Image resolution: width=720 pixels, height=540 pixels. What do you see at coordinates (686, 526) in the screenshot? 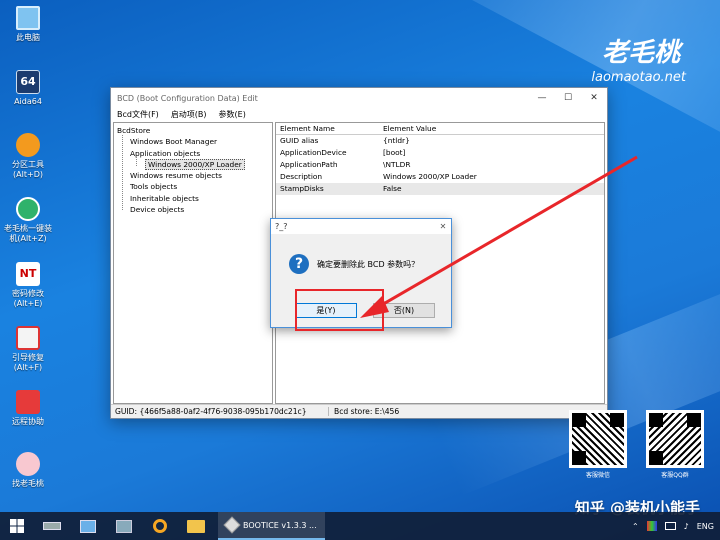
I see `tray-volume-icon: ♪` at bounding box center [686, 526].